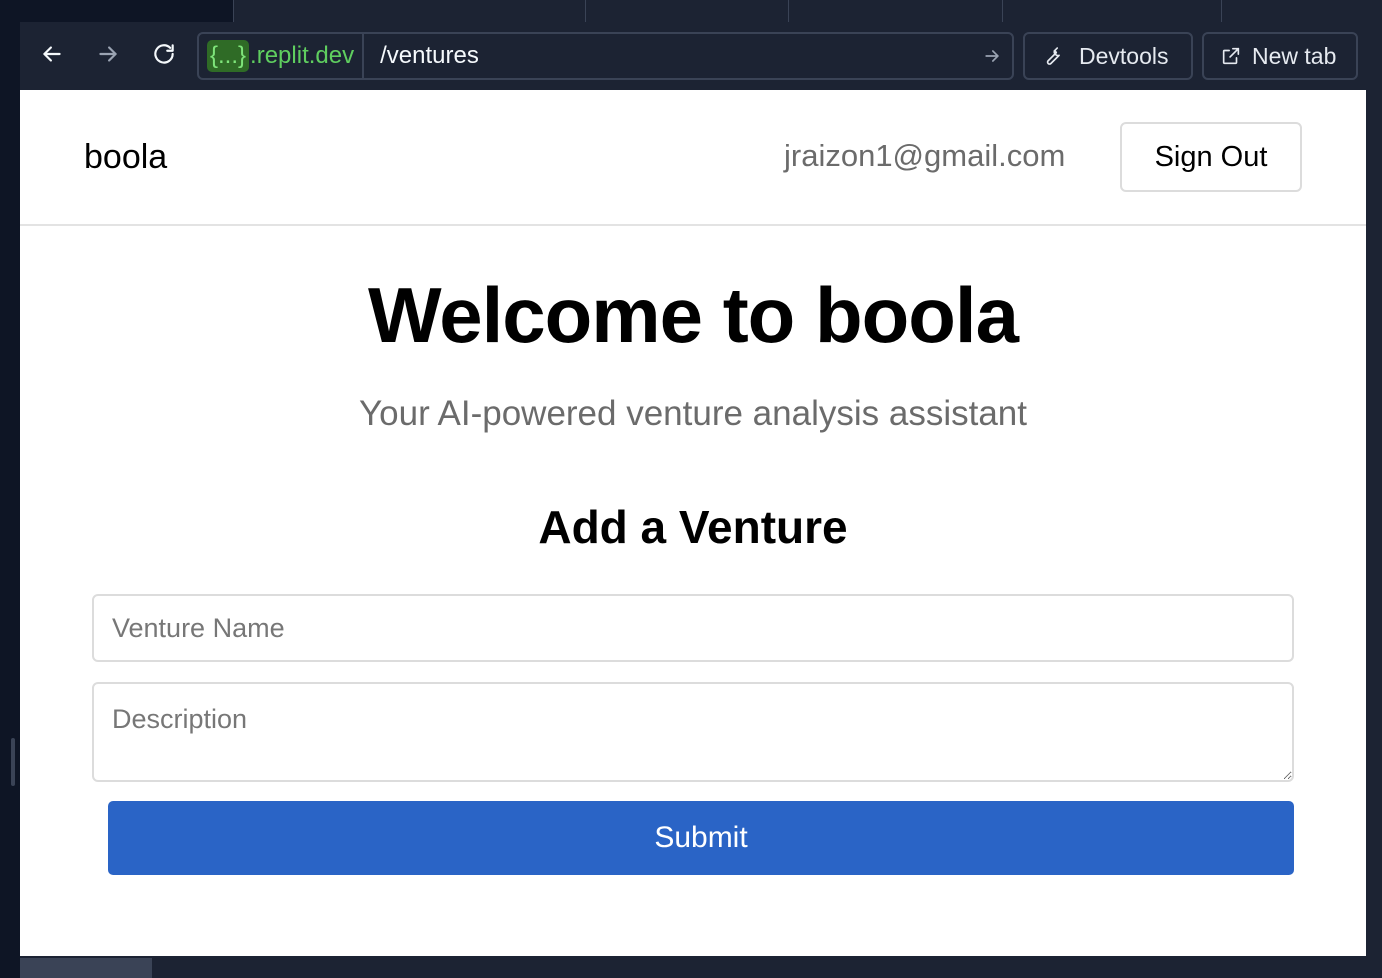 This screenshot has height=978, width=1382. I want to click on left-panel-edge, so click(10, 489).